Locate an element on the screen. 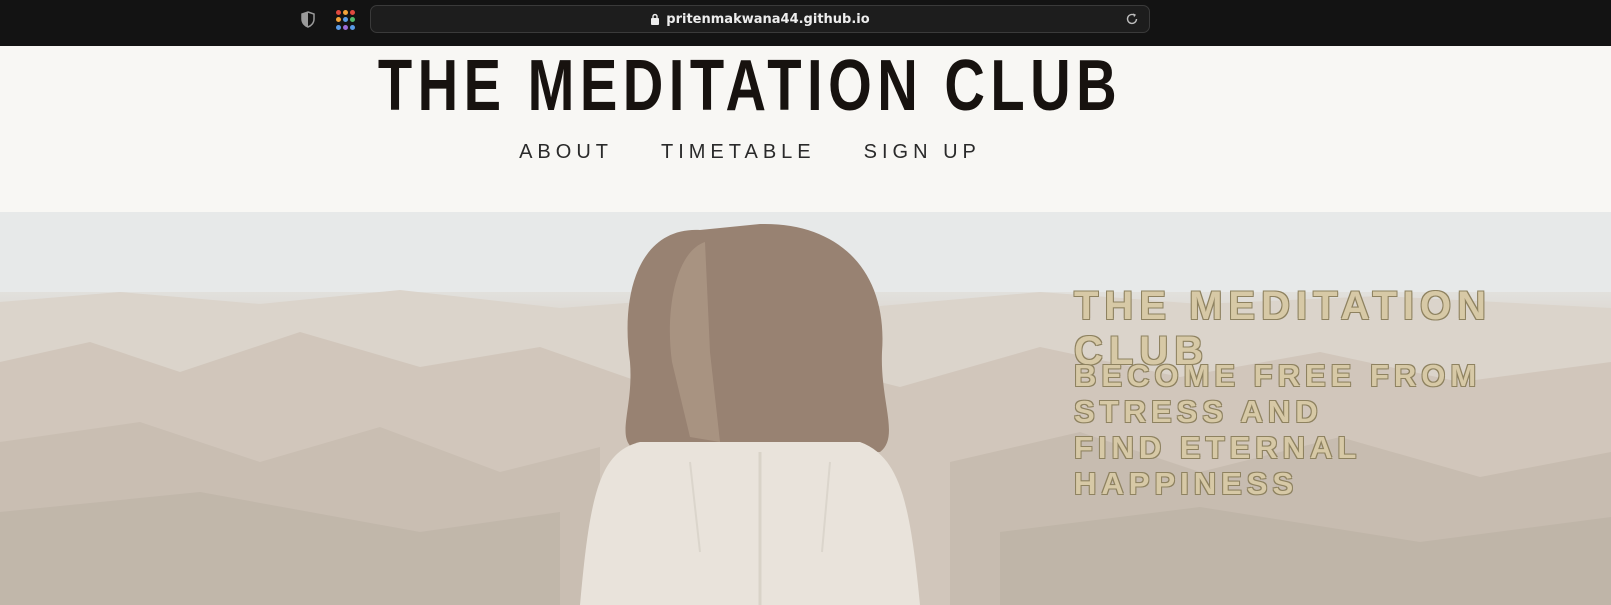  main-nav: ABOUT TIMETABLE SIGN UP is located at coordinates (750, 152).